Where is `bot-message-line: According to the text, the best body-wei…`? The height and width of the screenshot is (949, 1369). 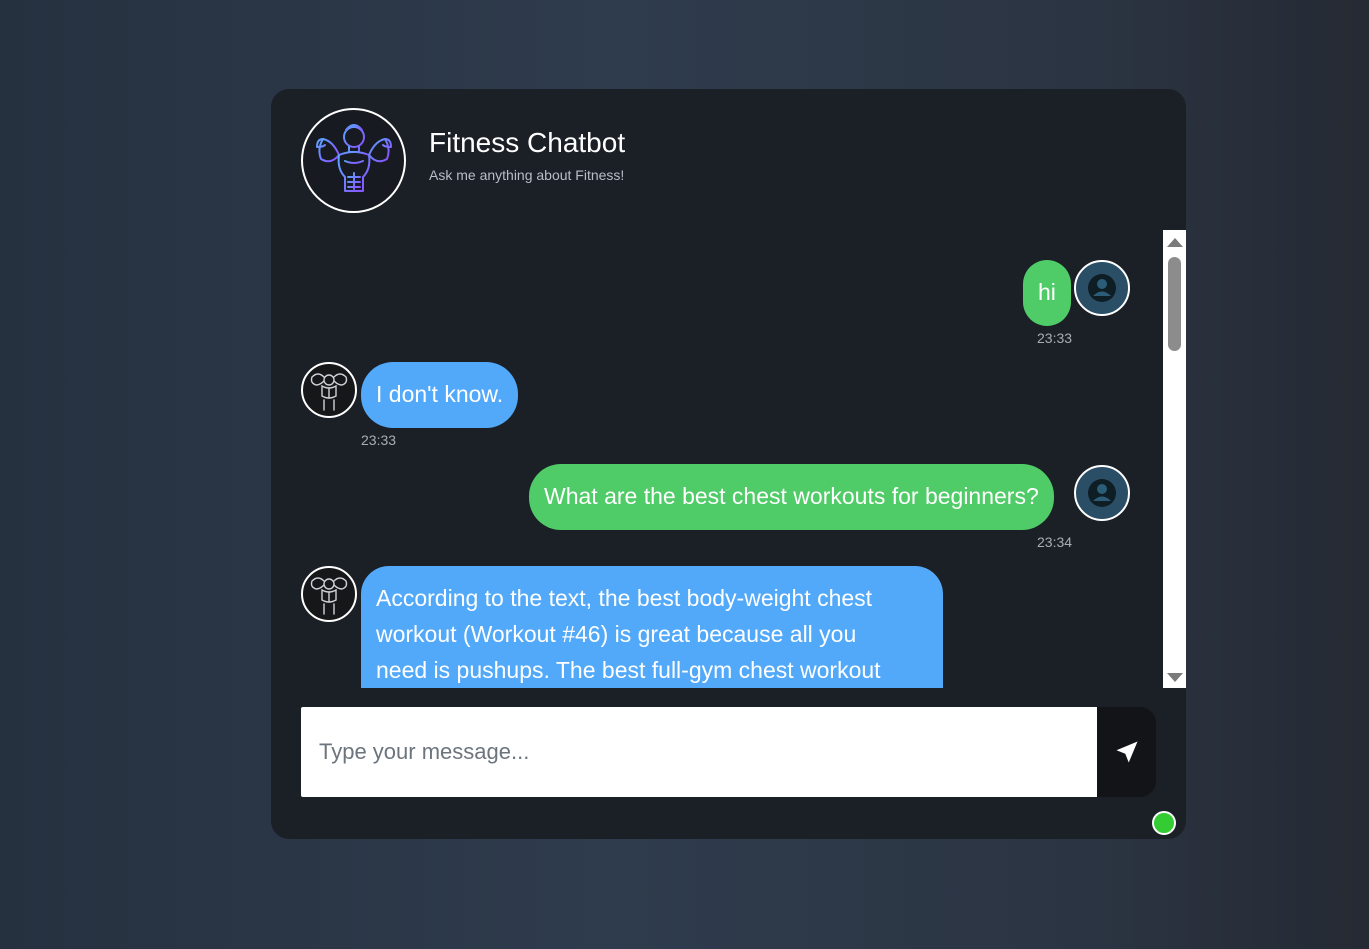
bot-message-line: According to the text, the best body-wei… is located at coordinates (624, 598).